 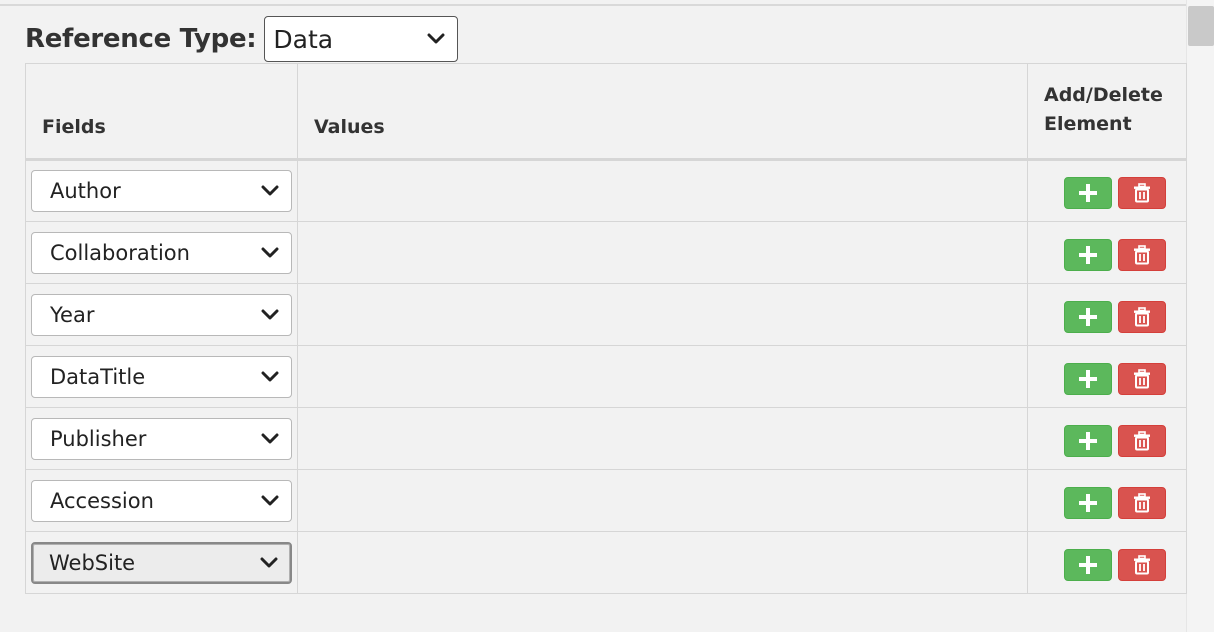 I want to click on reference-type-row: Reference Type: Data, so click(x=242, y=39).